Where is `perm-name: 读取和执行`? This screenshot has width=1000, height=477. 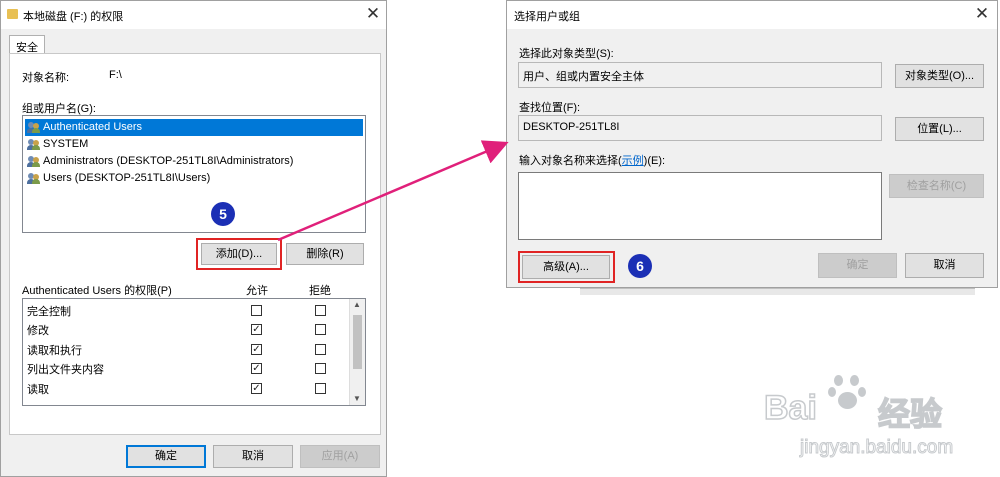
perm-name: 读取和执行 is located at coordinates (54, 351).